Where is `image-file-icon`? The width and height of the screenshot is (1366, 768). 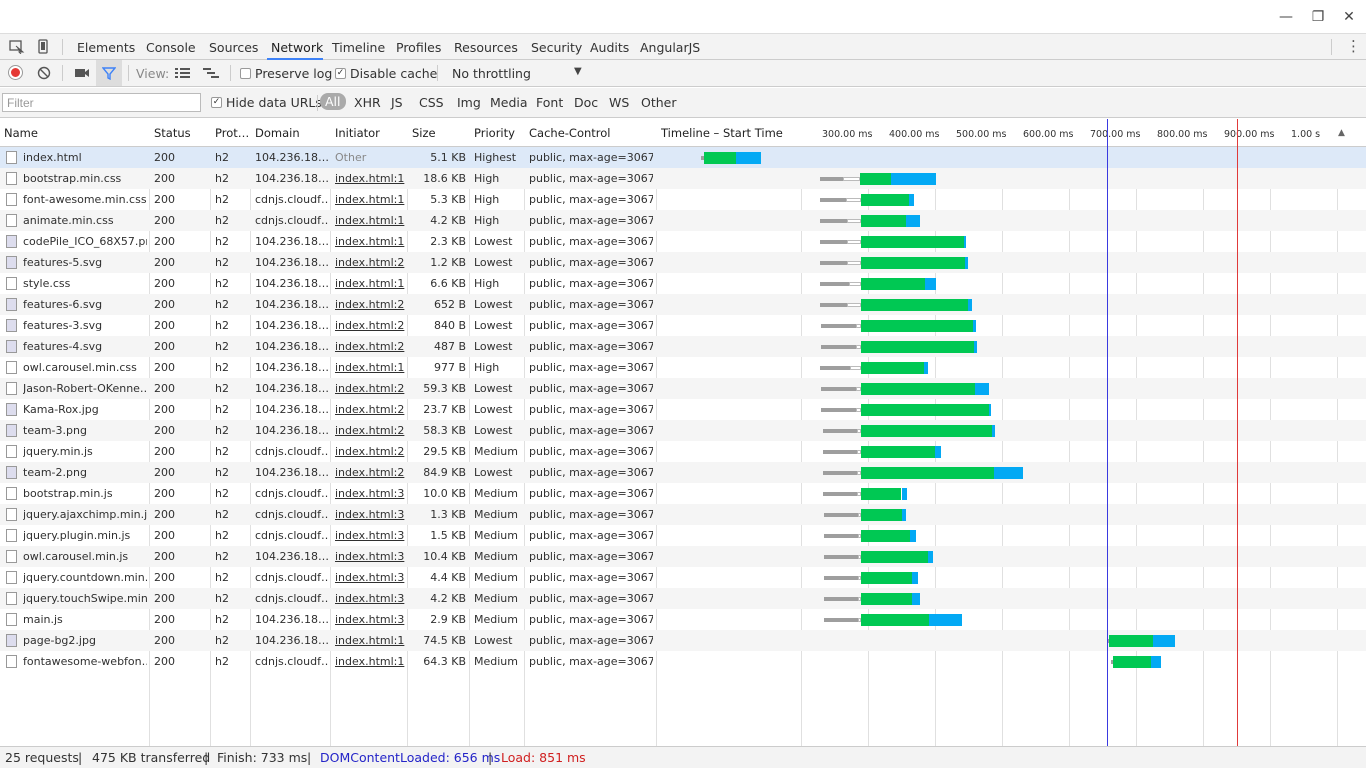 image-file-icon is located at coordinates (11, 304).